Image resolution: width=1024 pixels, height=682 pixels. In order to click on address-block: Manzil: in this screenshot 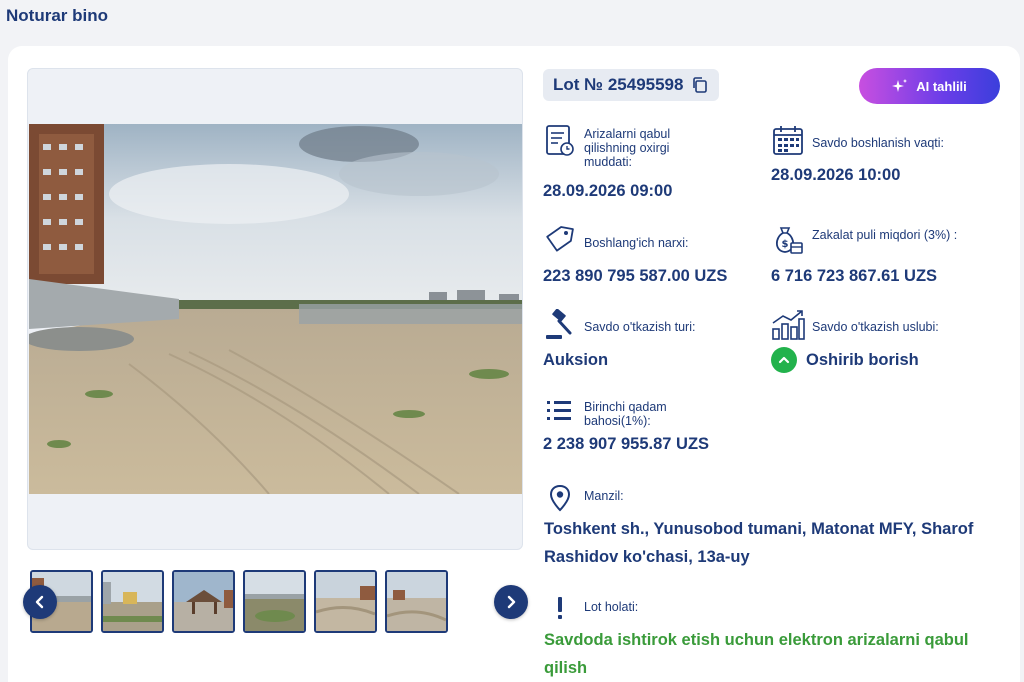, I will do `click(663, 499)`.